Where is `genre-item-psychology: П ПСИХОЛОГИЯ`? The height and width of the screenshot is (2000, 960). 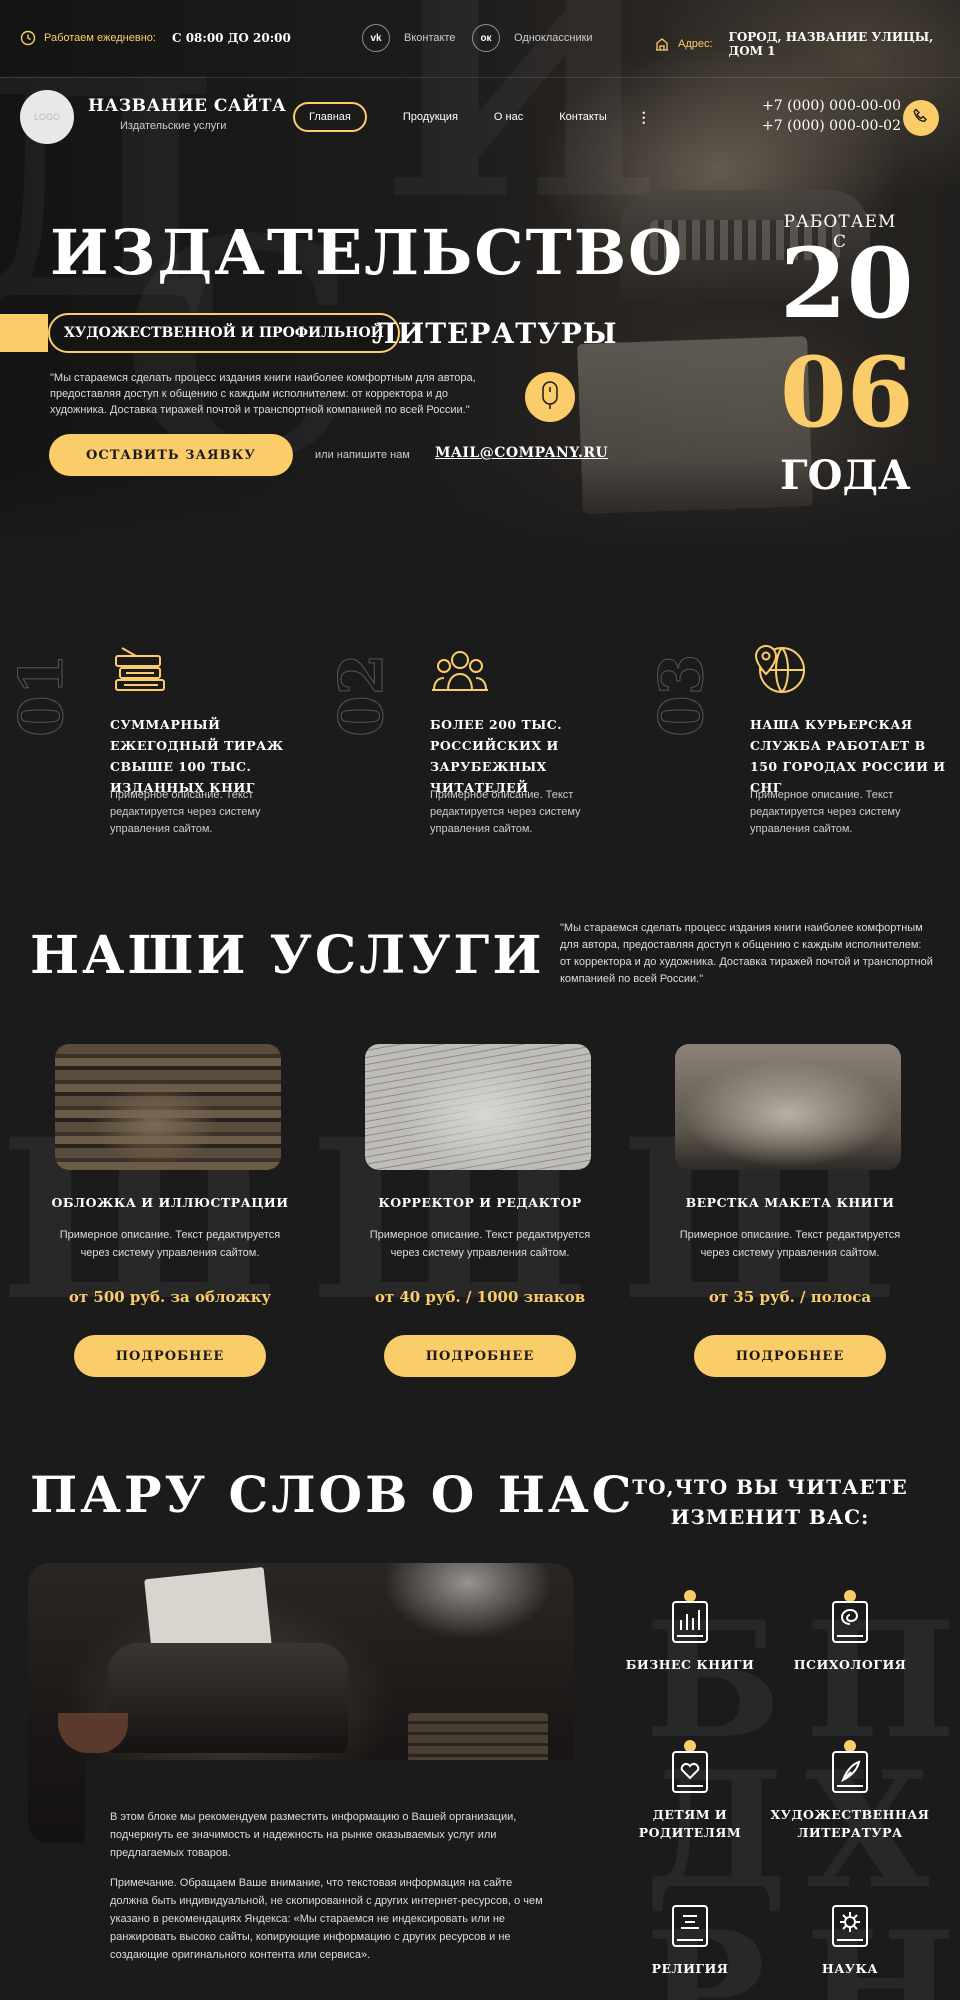 genre-item-psychology: П ПСИХОЛОГИЯ is located at coordinates (860, 1675).